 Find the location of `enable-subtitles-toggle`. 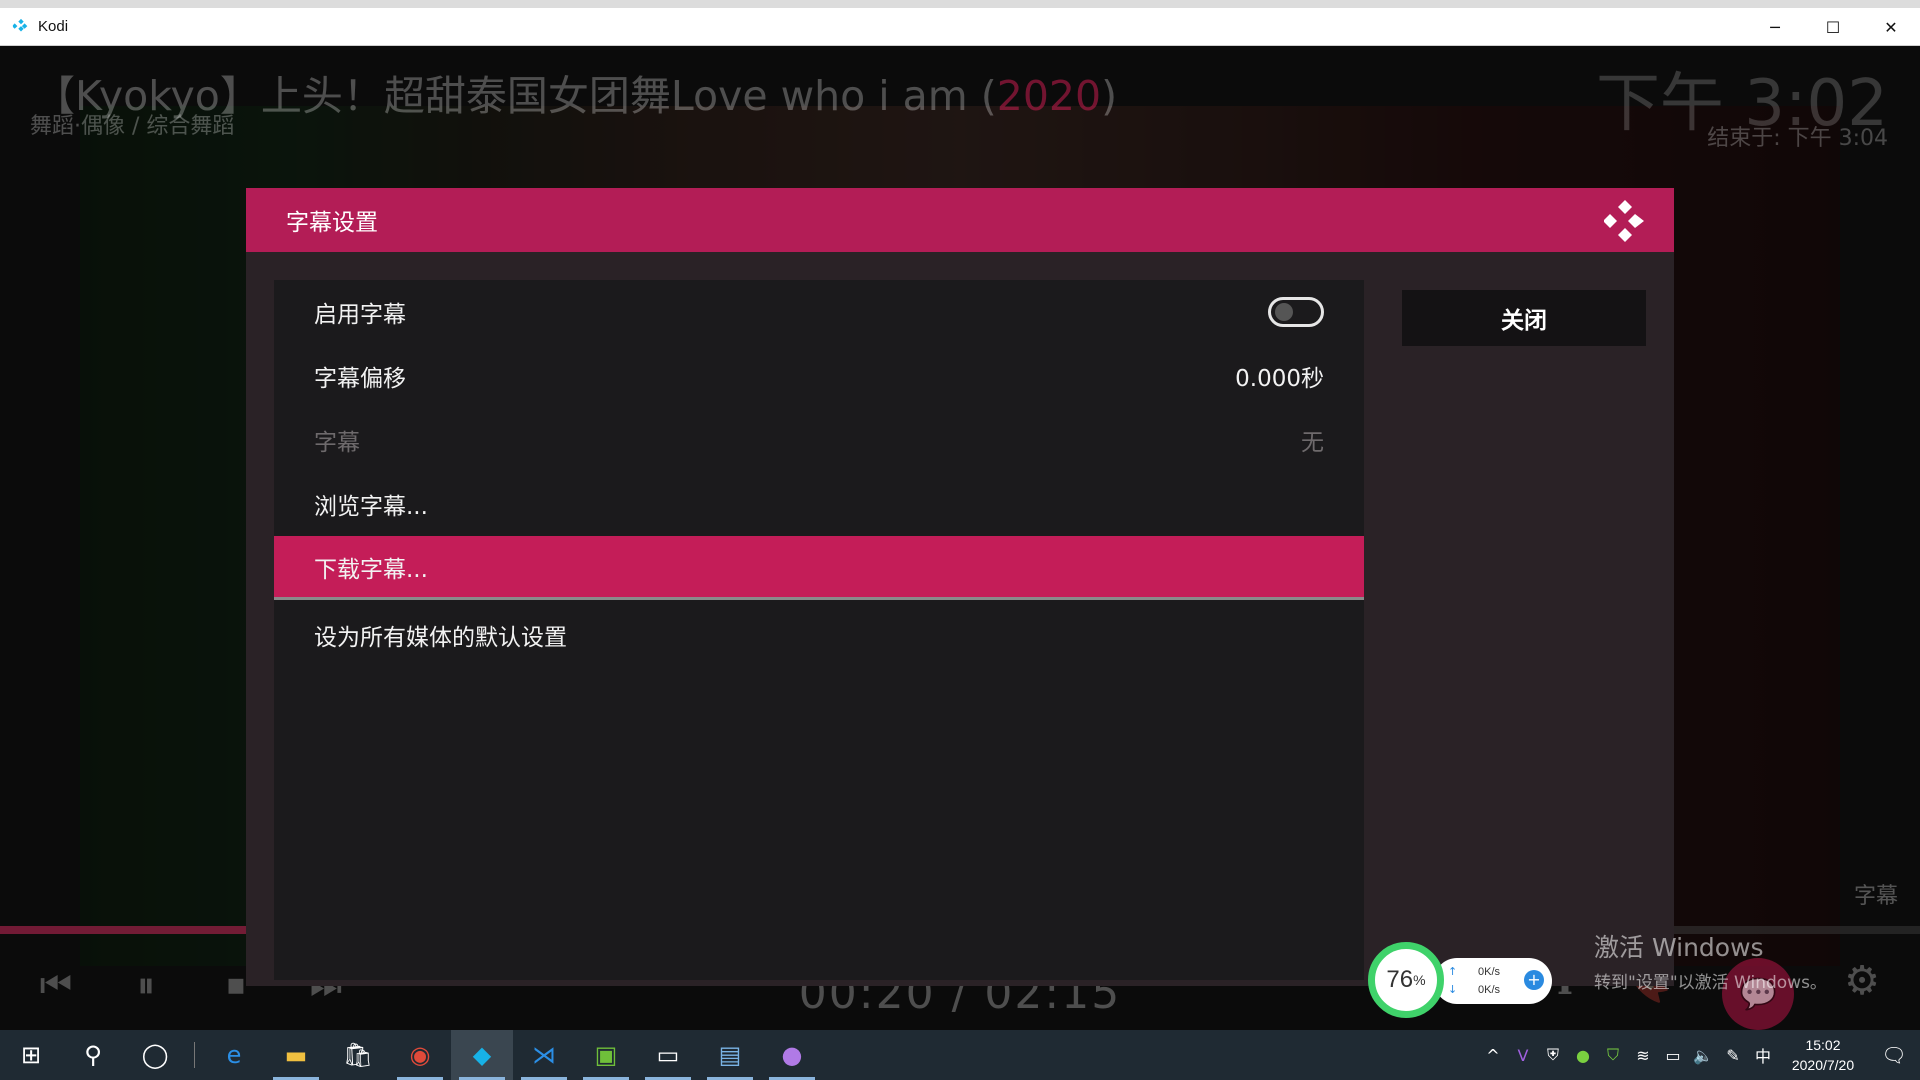

enable-subtitles-toggle is located at coordinates (1296, 312).